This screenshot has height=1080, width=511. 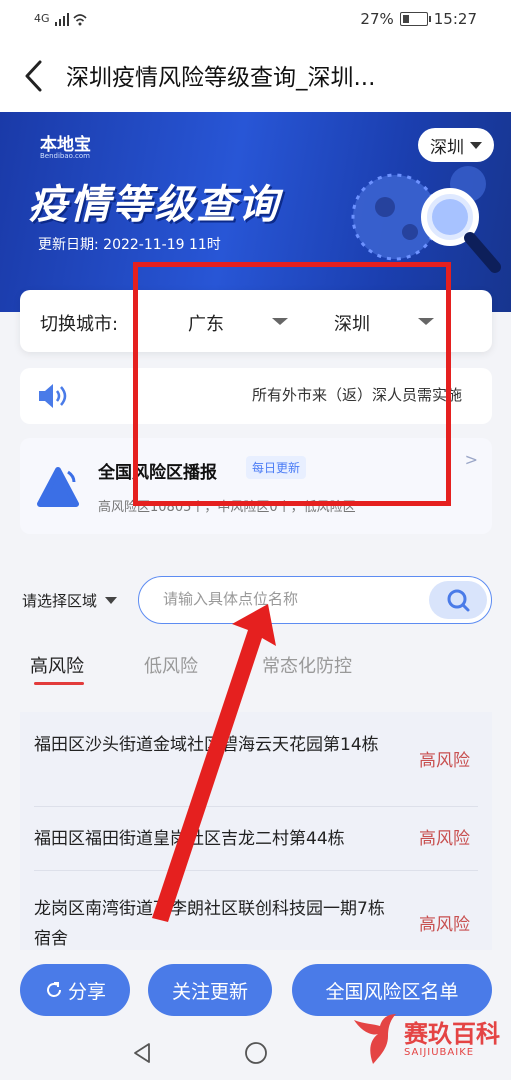 I want to click on region-chevron-down-icon, so click(x=111, y=600).